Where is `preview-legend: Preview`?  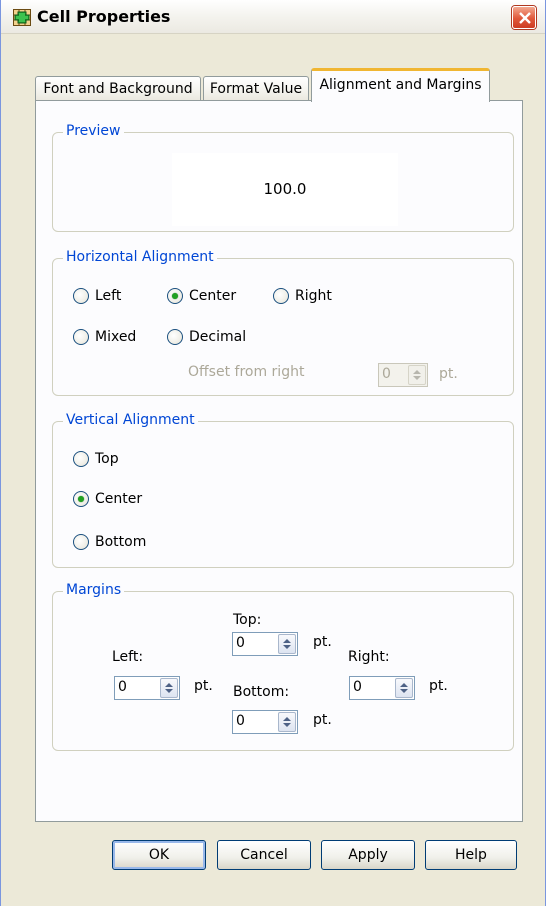 preview-legend: Preview is located at coordinates (93, 131).